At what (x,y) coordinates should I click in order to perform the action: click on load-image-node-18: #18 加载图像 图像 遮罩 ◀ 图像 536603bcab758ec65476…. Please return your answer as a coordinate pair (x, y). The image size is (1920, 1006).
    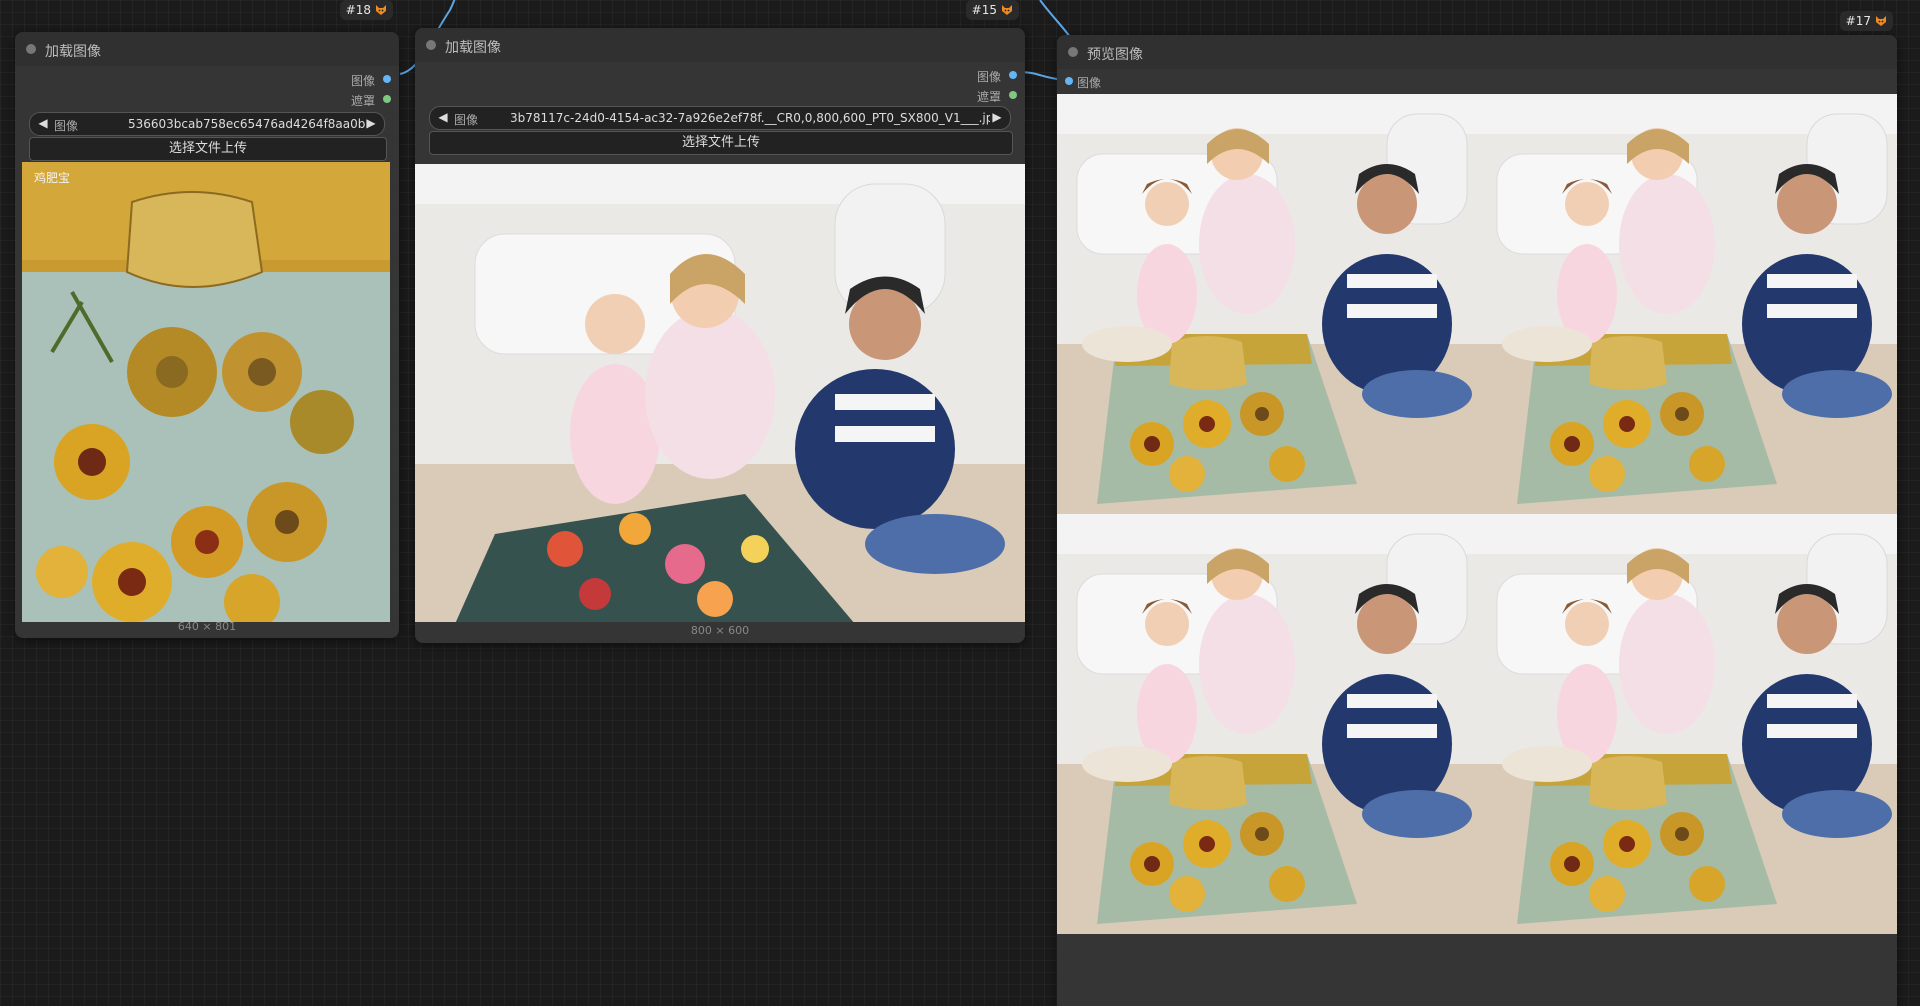
    Looking at the image, I should click on (207, 319).